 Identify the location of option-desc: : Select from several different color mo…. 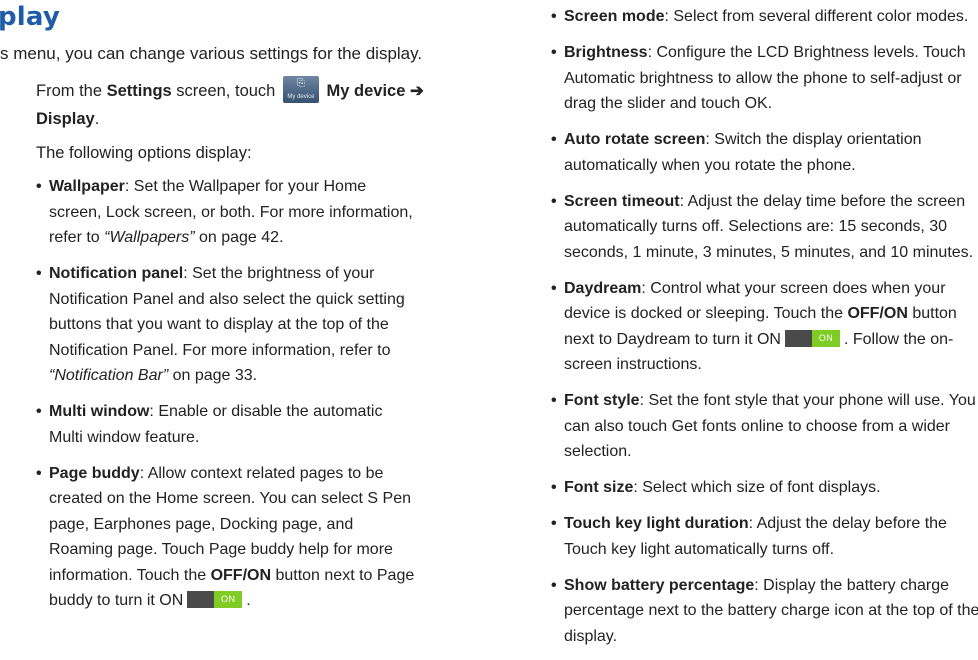
(816, 16).